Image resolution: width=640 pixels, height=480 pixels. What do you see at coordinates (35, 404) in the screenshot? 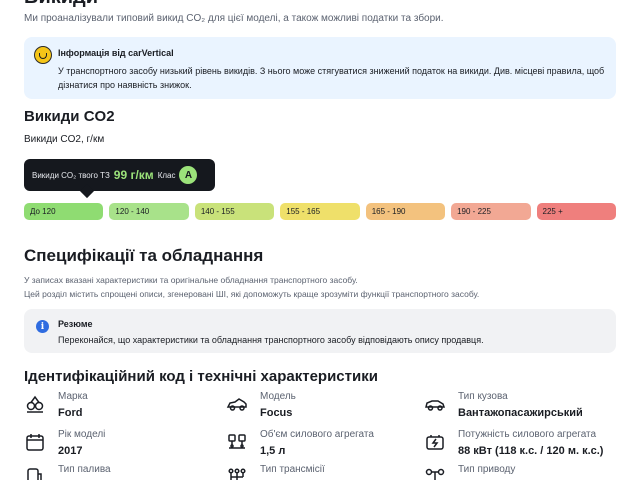
I see `brand-icon` at bounding box center [35, 404].